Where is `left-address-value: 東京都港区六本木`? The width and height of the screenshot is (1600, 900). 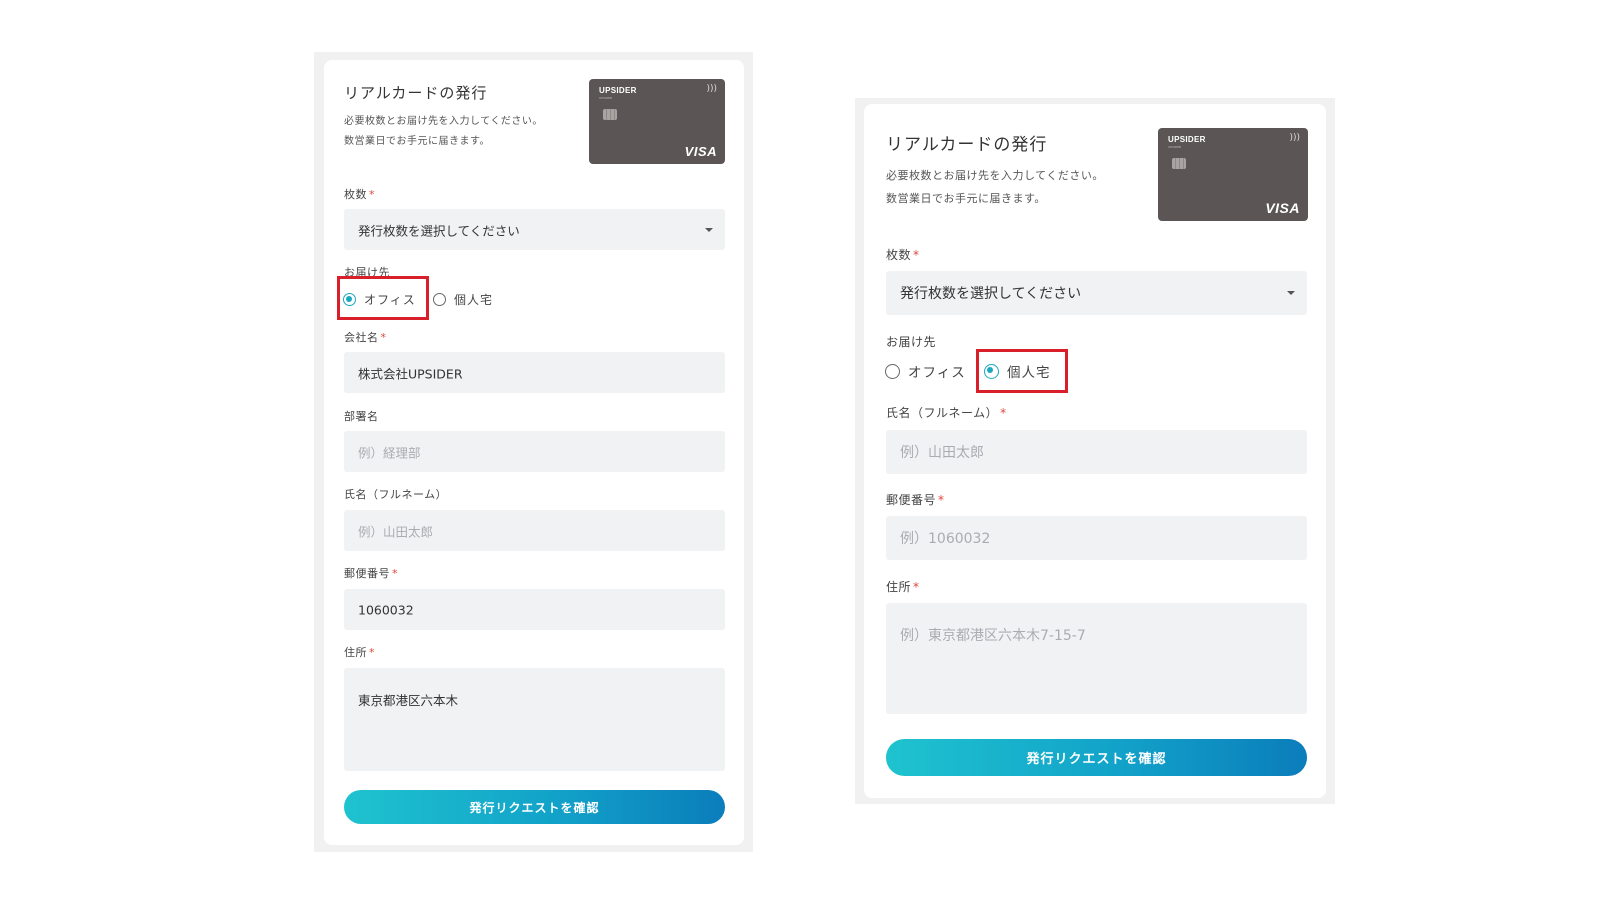
left-address-value: 東京都港区六本木 is located at coordinates (408, 700).